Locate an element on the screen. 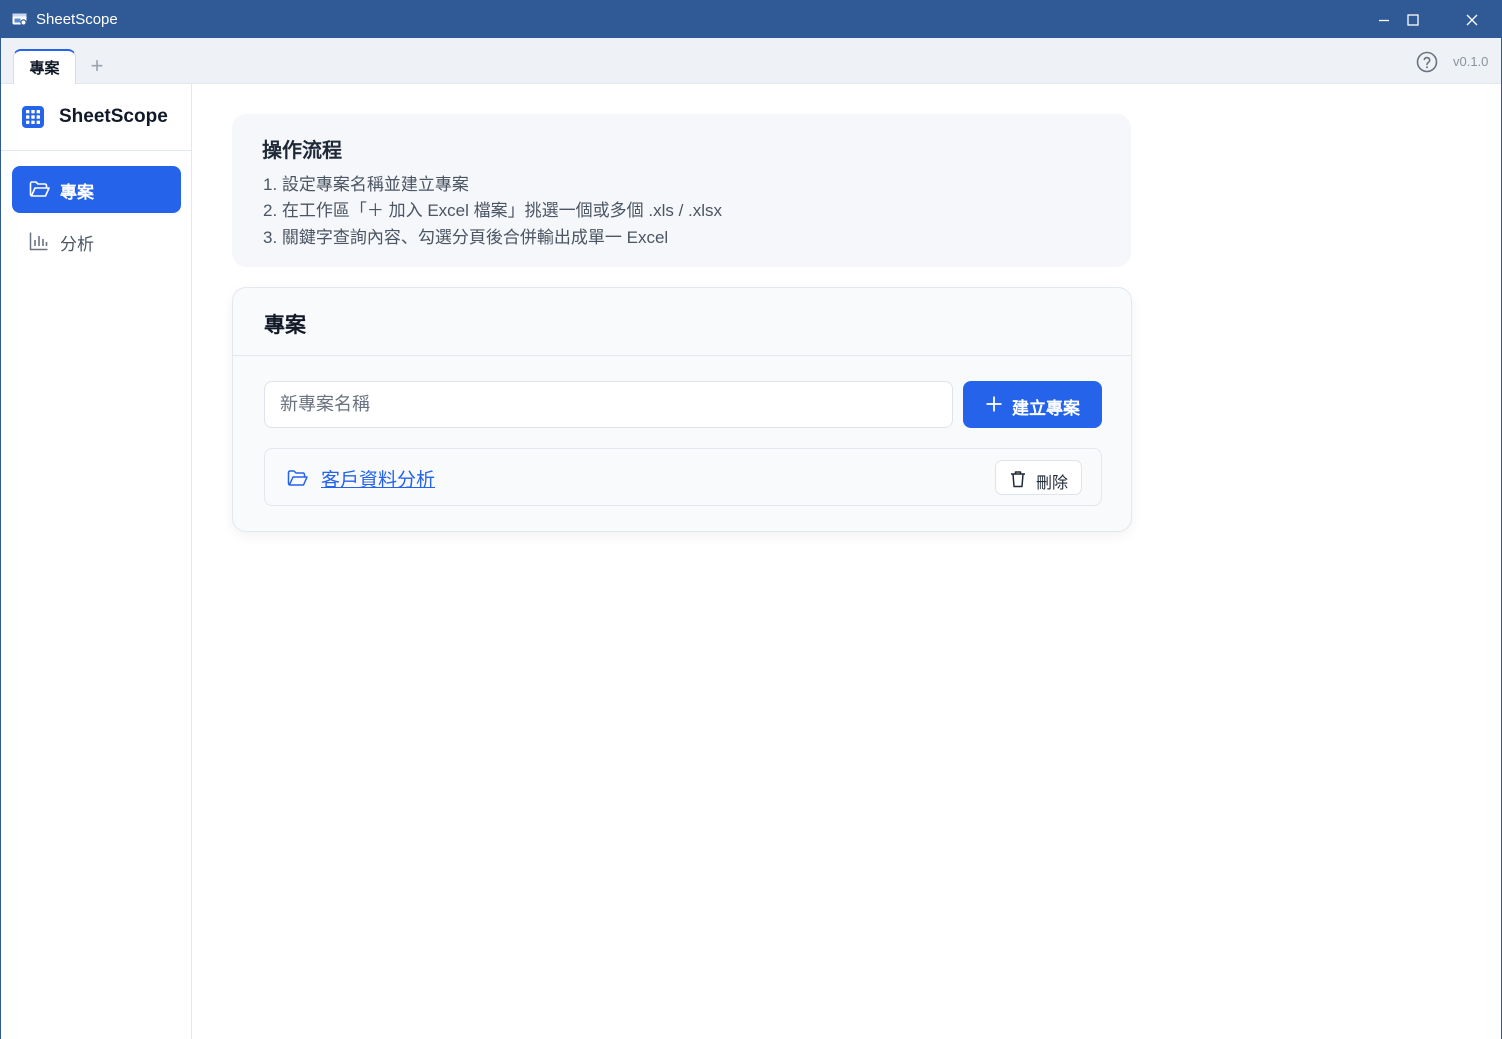 The width and height of the screenshot is (1502, 1039). create-project-label: 建立專案 is located at coordinates (1046, 408).